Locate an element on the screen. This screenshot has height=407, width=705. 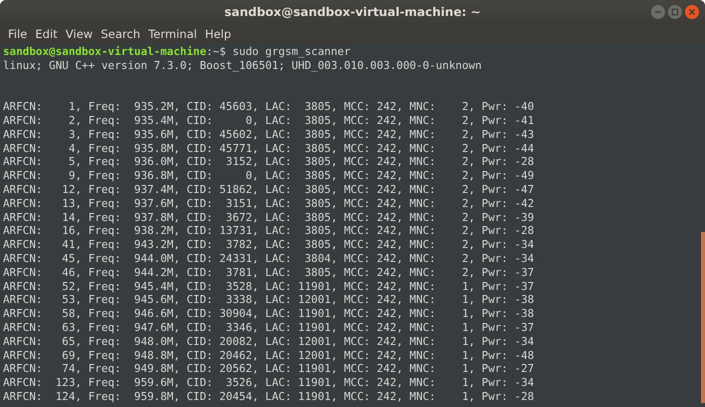
terminal-line: ARFCN: 58, Freq: 946.6M, CID: 30904, LAC: 11901, MCC: 242, MNC: 1, Pwr: -38 is located at coordinates (268, 314).